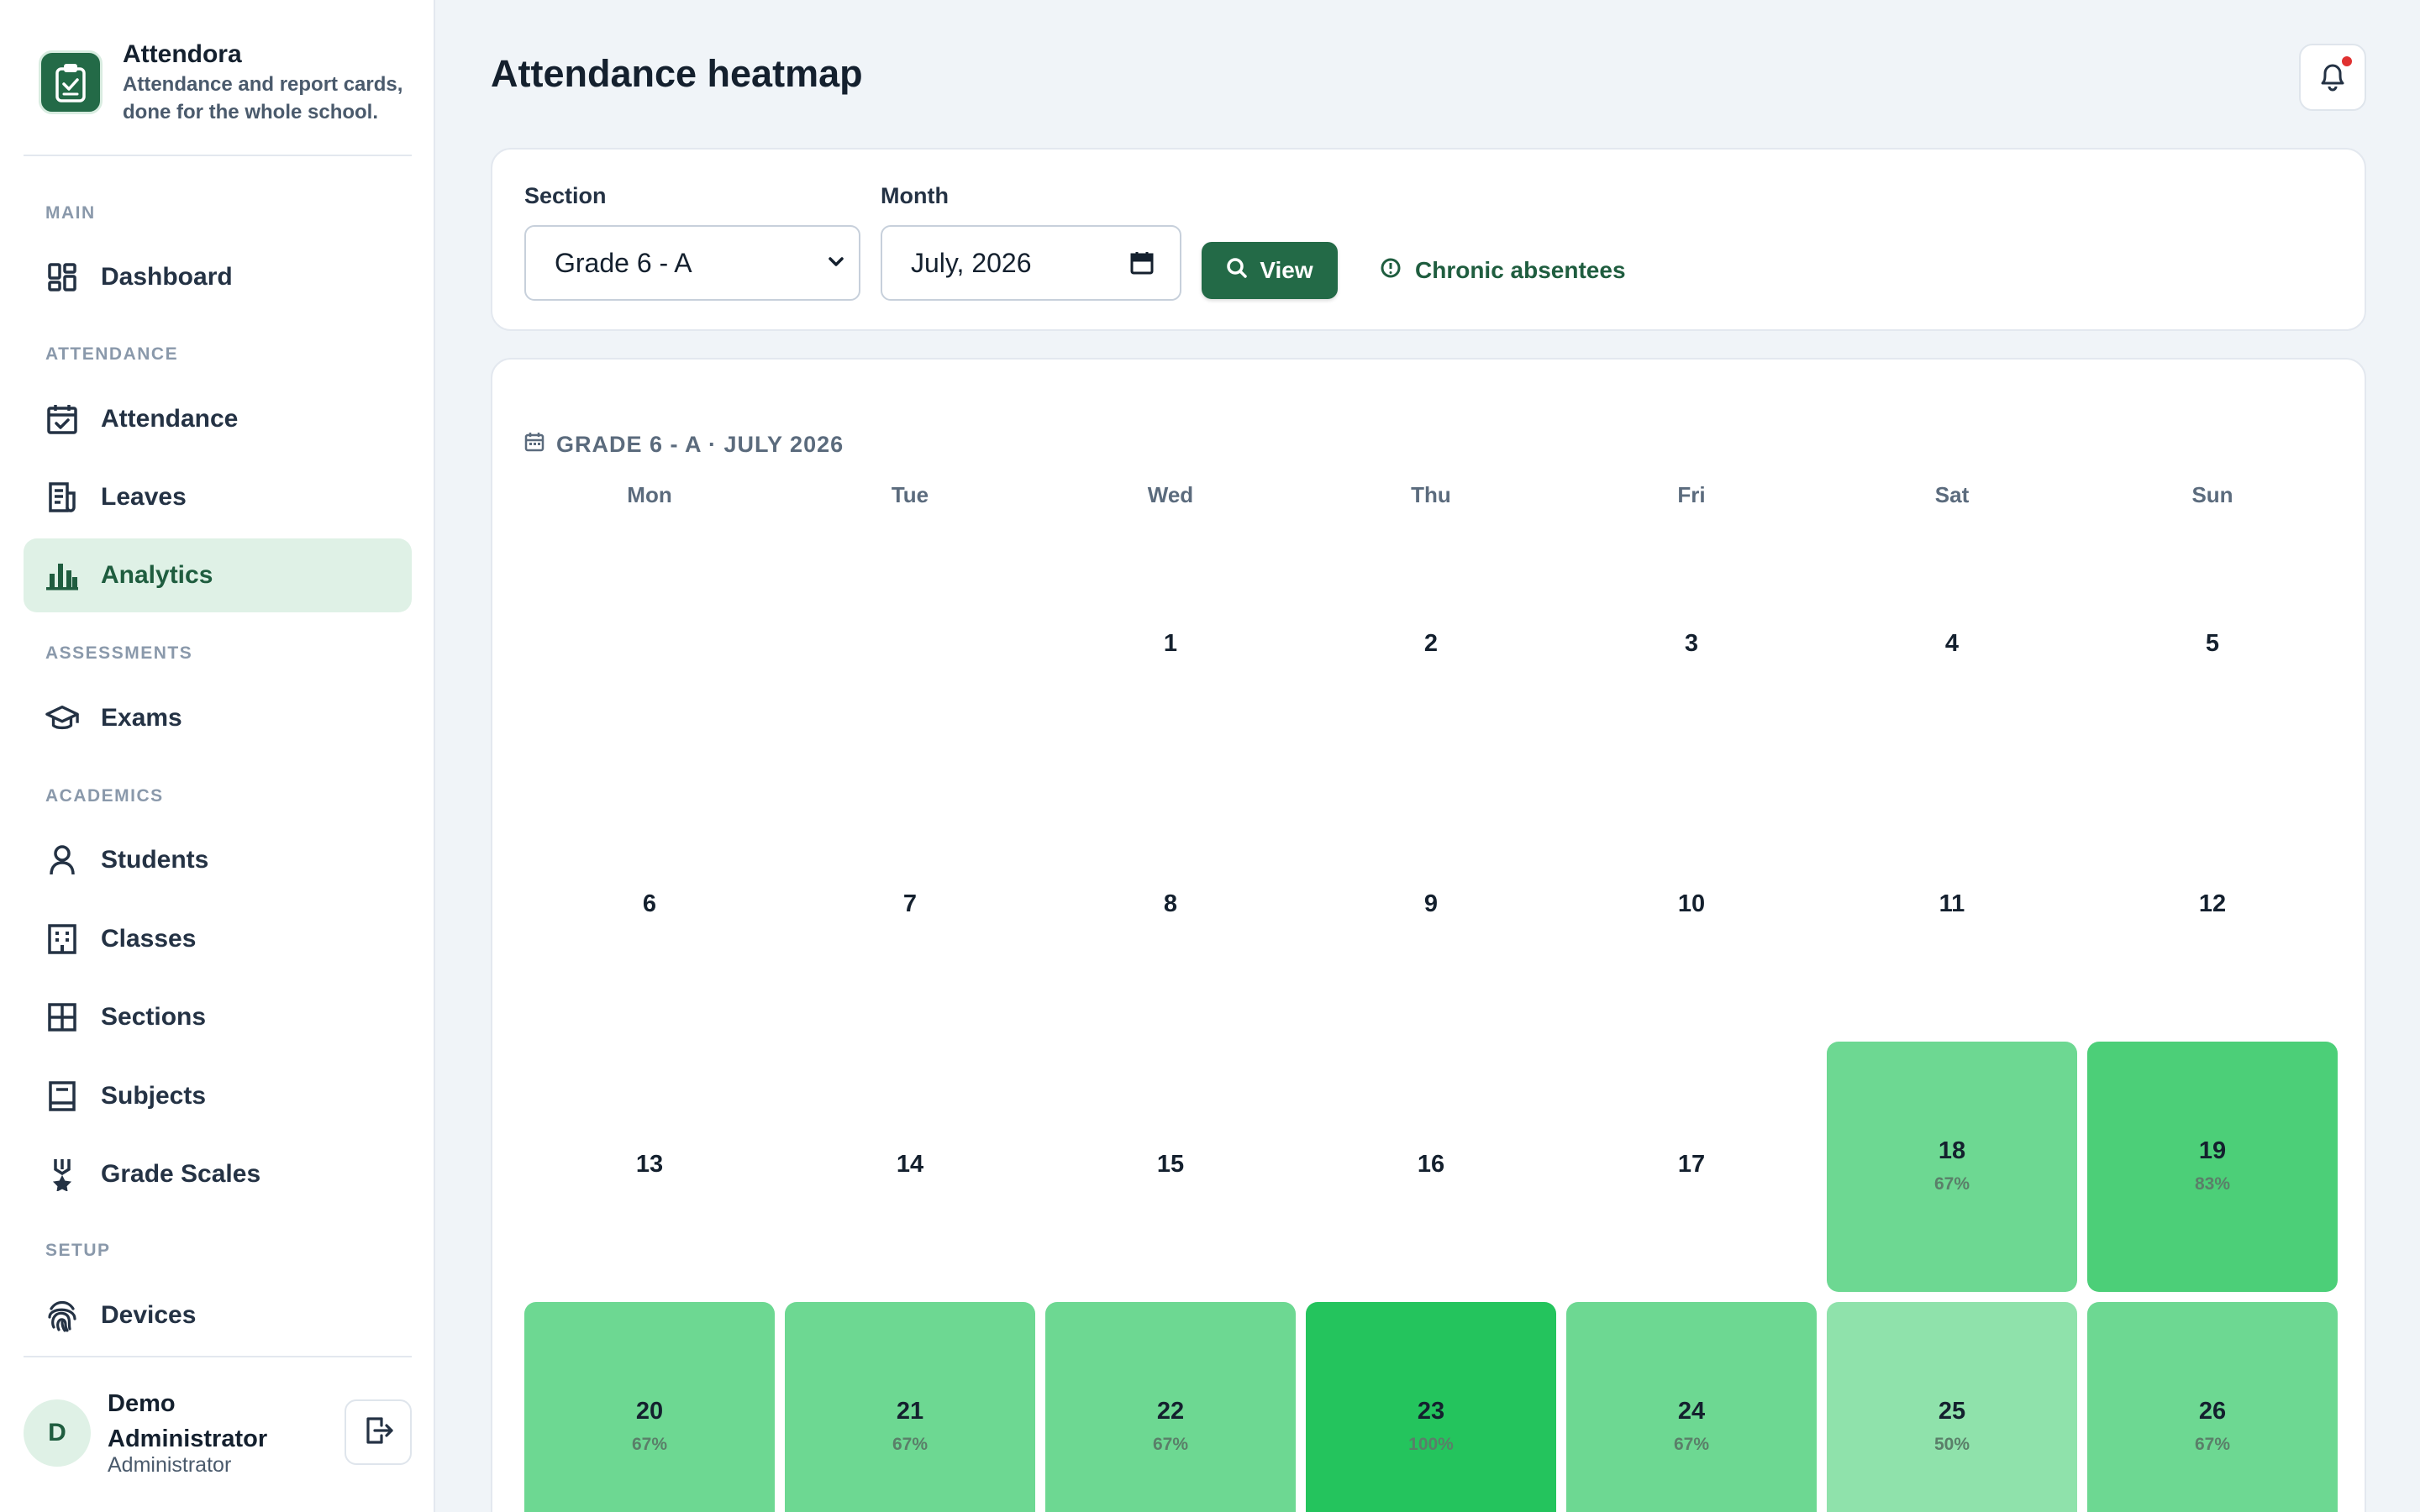 This screenshot has width=2420, height=1512. I want to click on sidebar-item-sections: Sections, so click(218, 1017).